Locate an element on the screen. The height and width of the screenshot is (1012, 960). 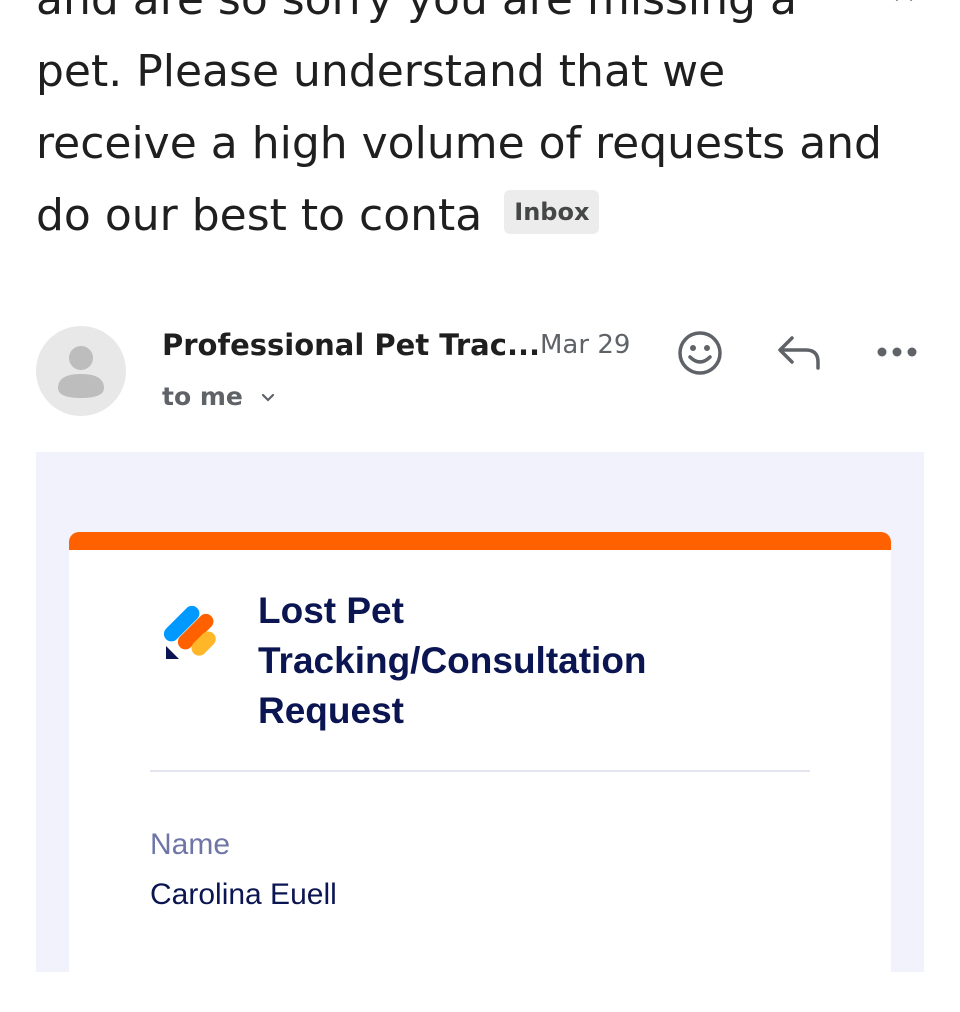
star-icon is located at coordinates (904, 3).